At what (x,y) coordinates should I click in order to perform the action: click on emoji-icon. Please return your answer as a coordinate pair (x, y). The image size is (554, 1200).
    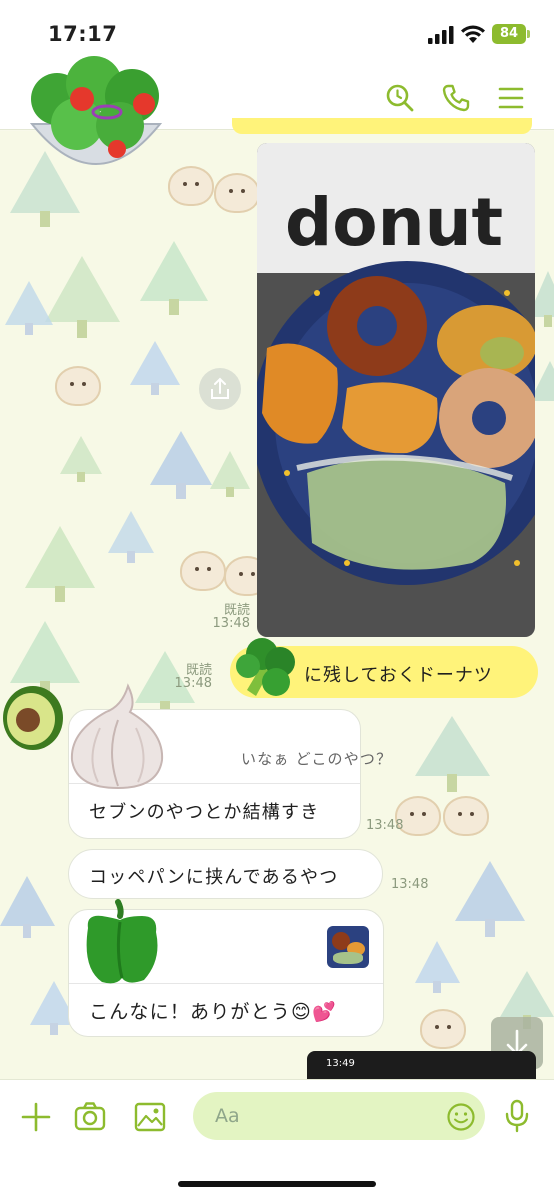
    Looking at the image, I should click on (461, 1117).